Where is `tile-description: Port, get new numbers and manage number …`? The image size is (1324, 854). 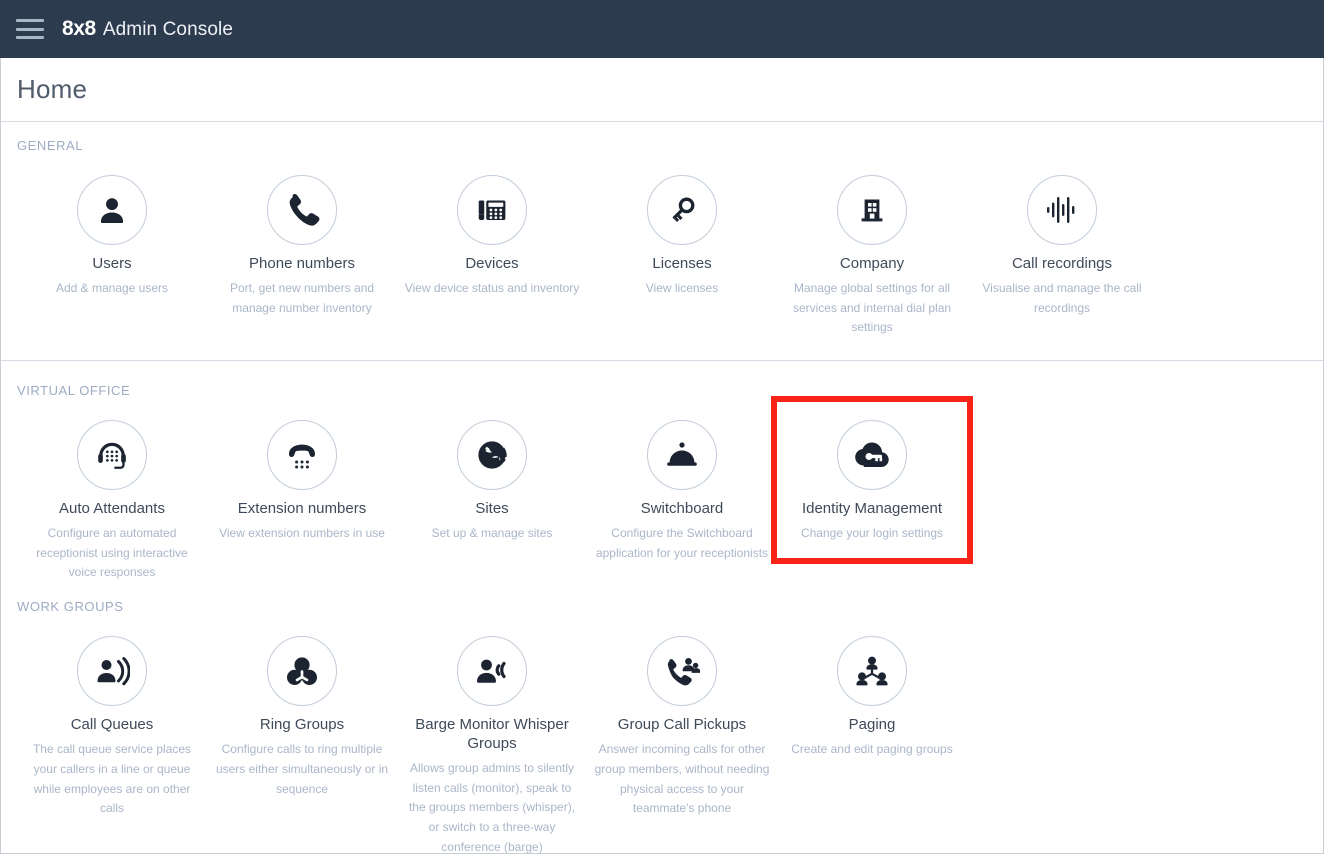
tile-description: Port, get new numbers and manage number … is located at coordinates (302, 297).